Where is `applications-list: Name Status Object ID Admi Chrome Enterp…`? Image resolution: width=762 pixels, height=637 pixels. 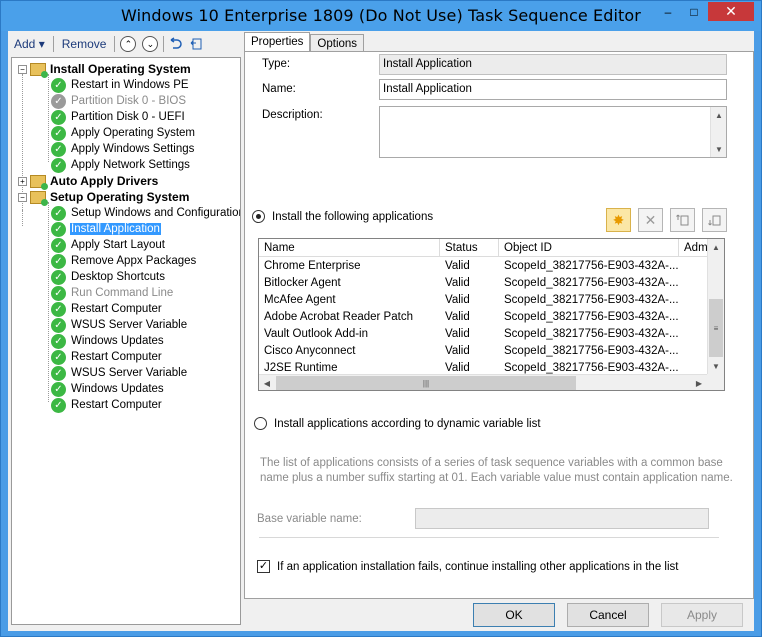 applications-list: Name Status Object ID Admi Chrome Enterp… is located at coordinates (491, 314).